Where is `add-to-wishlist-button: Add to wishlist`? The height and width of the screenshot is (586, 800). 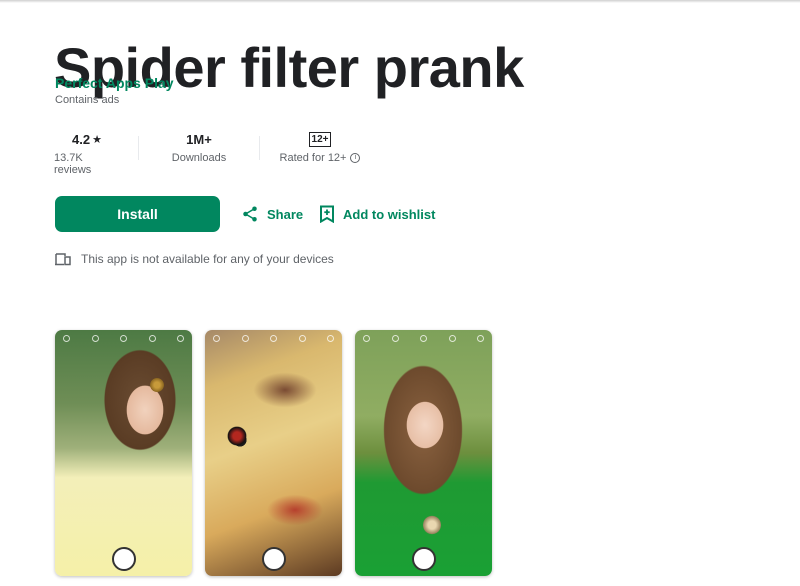 add-to-wishlist-button: Add to wishlist is located at coordinates (377, 214).